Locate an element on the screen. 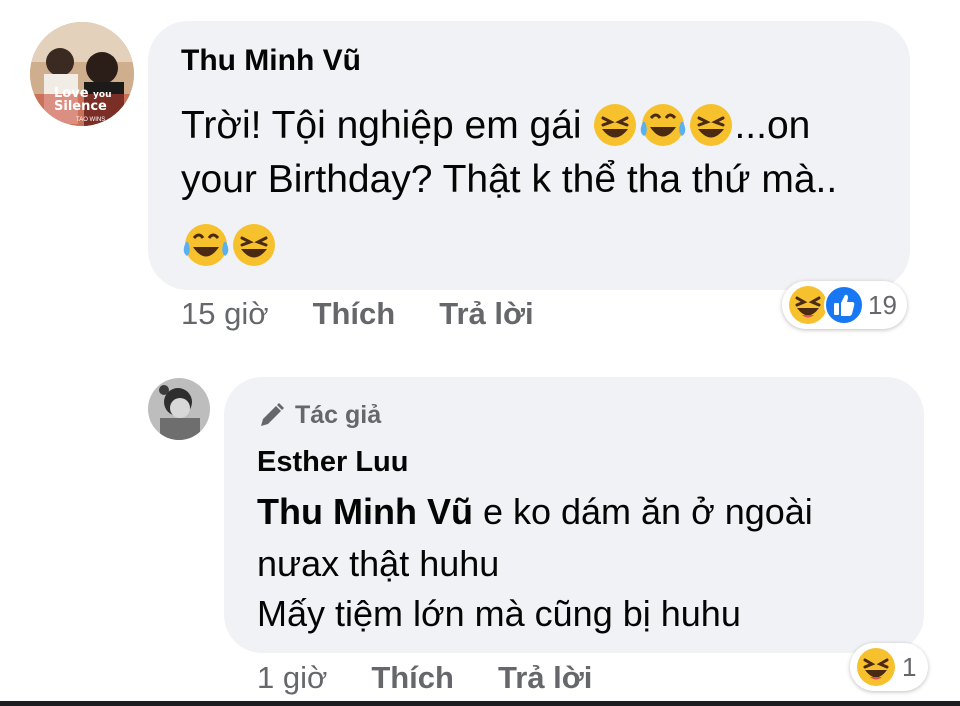 Image resolution: width=960 pixels, height=706 pixels. reply-author-name: Esther Luu is located at coordinates (332, 462).